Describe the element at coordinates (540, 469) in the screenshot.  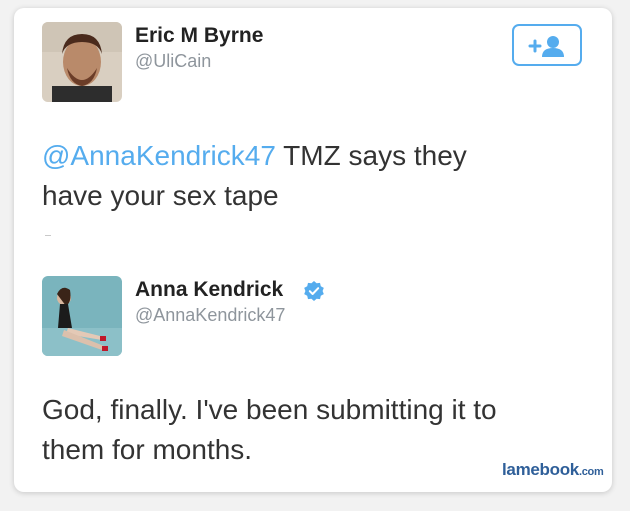
I see `watermark-main: lamebook` at that location.